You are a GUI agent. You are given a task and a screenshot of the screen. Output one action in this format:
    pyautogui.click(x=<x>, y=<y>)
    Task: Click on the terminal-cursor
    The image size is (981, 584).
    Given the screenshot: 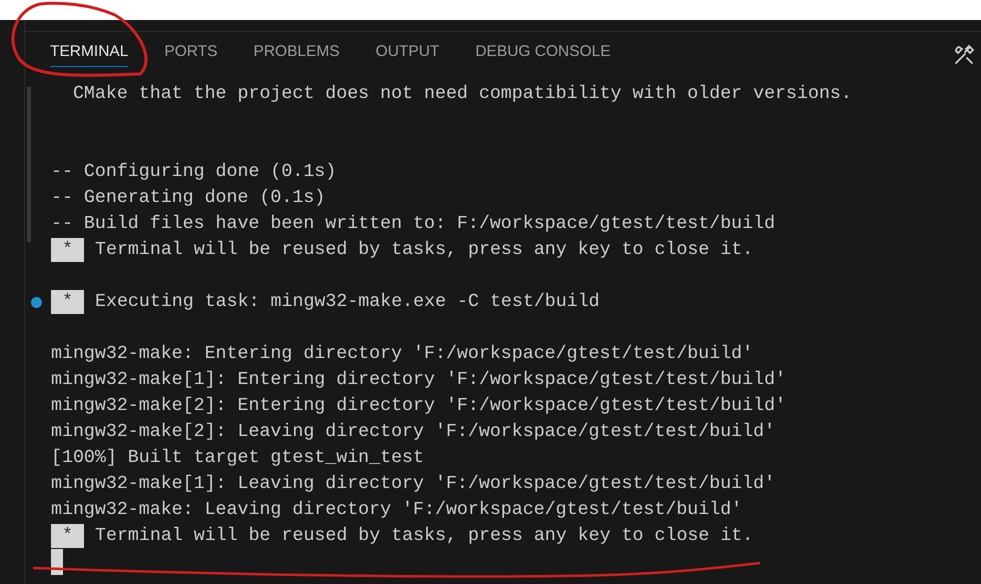 What is the action you would take?
    pyautogui.click(x=57, y=562)
    